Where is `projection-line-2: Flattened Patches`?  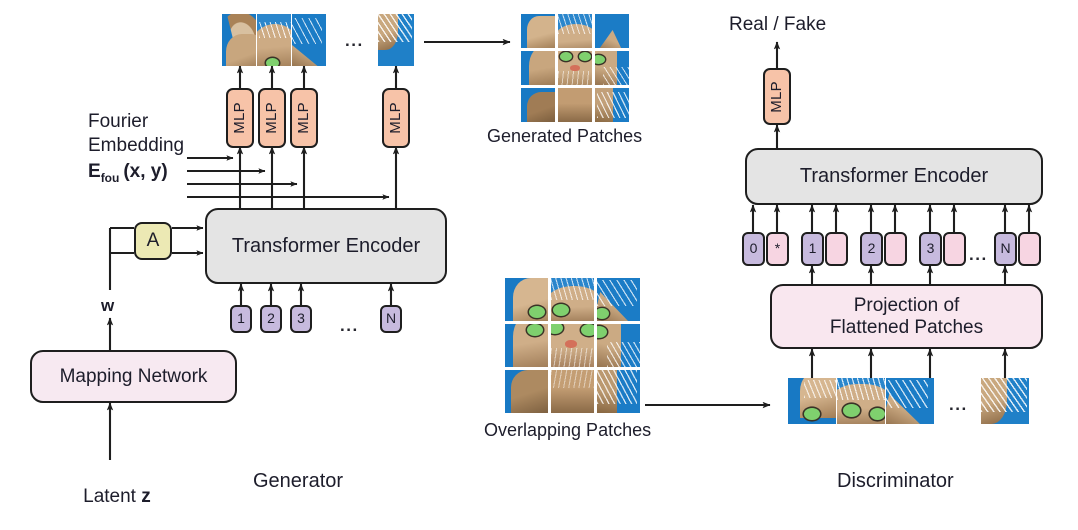
projection-line-2: Flattened Patches is located at coordinates (906, 327).